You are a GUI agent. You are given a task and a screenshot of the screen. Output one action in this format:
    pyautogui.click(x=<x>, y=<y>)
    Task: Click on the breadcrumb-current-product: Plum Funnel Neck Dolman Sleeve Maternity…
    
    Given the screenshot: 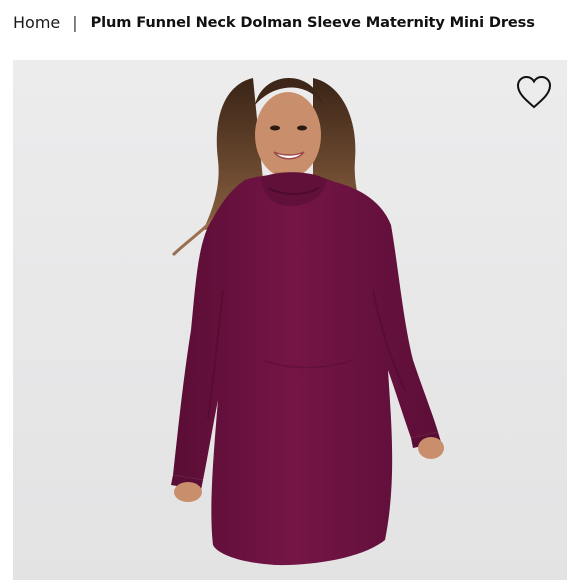 What is the action you would take?
    pyautogui.click(x=312, y=22)
    